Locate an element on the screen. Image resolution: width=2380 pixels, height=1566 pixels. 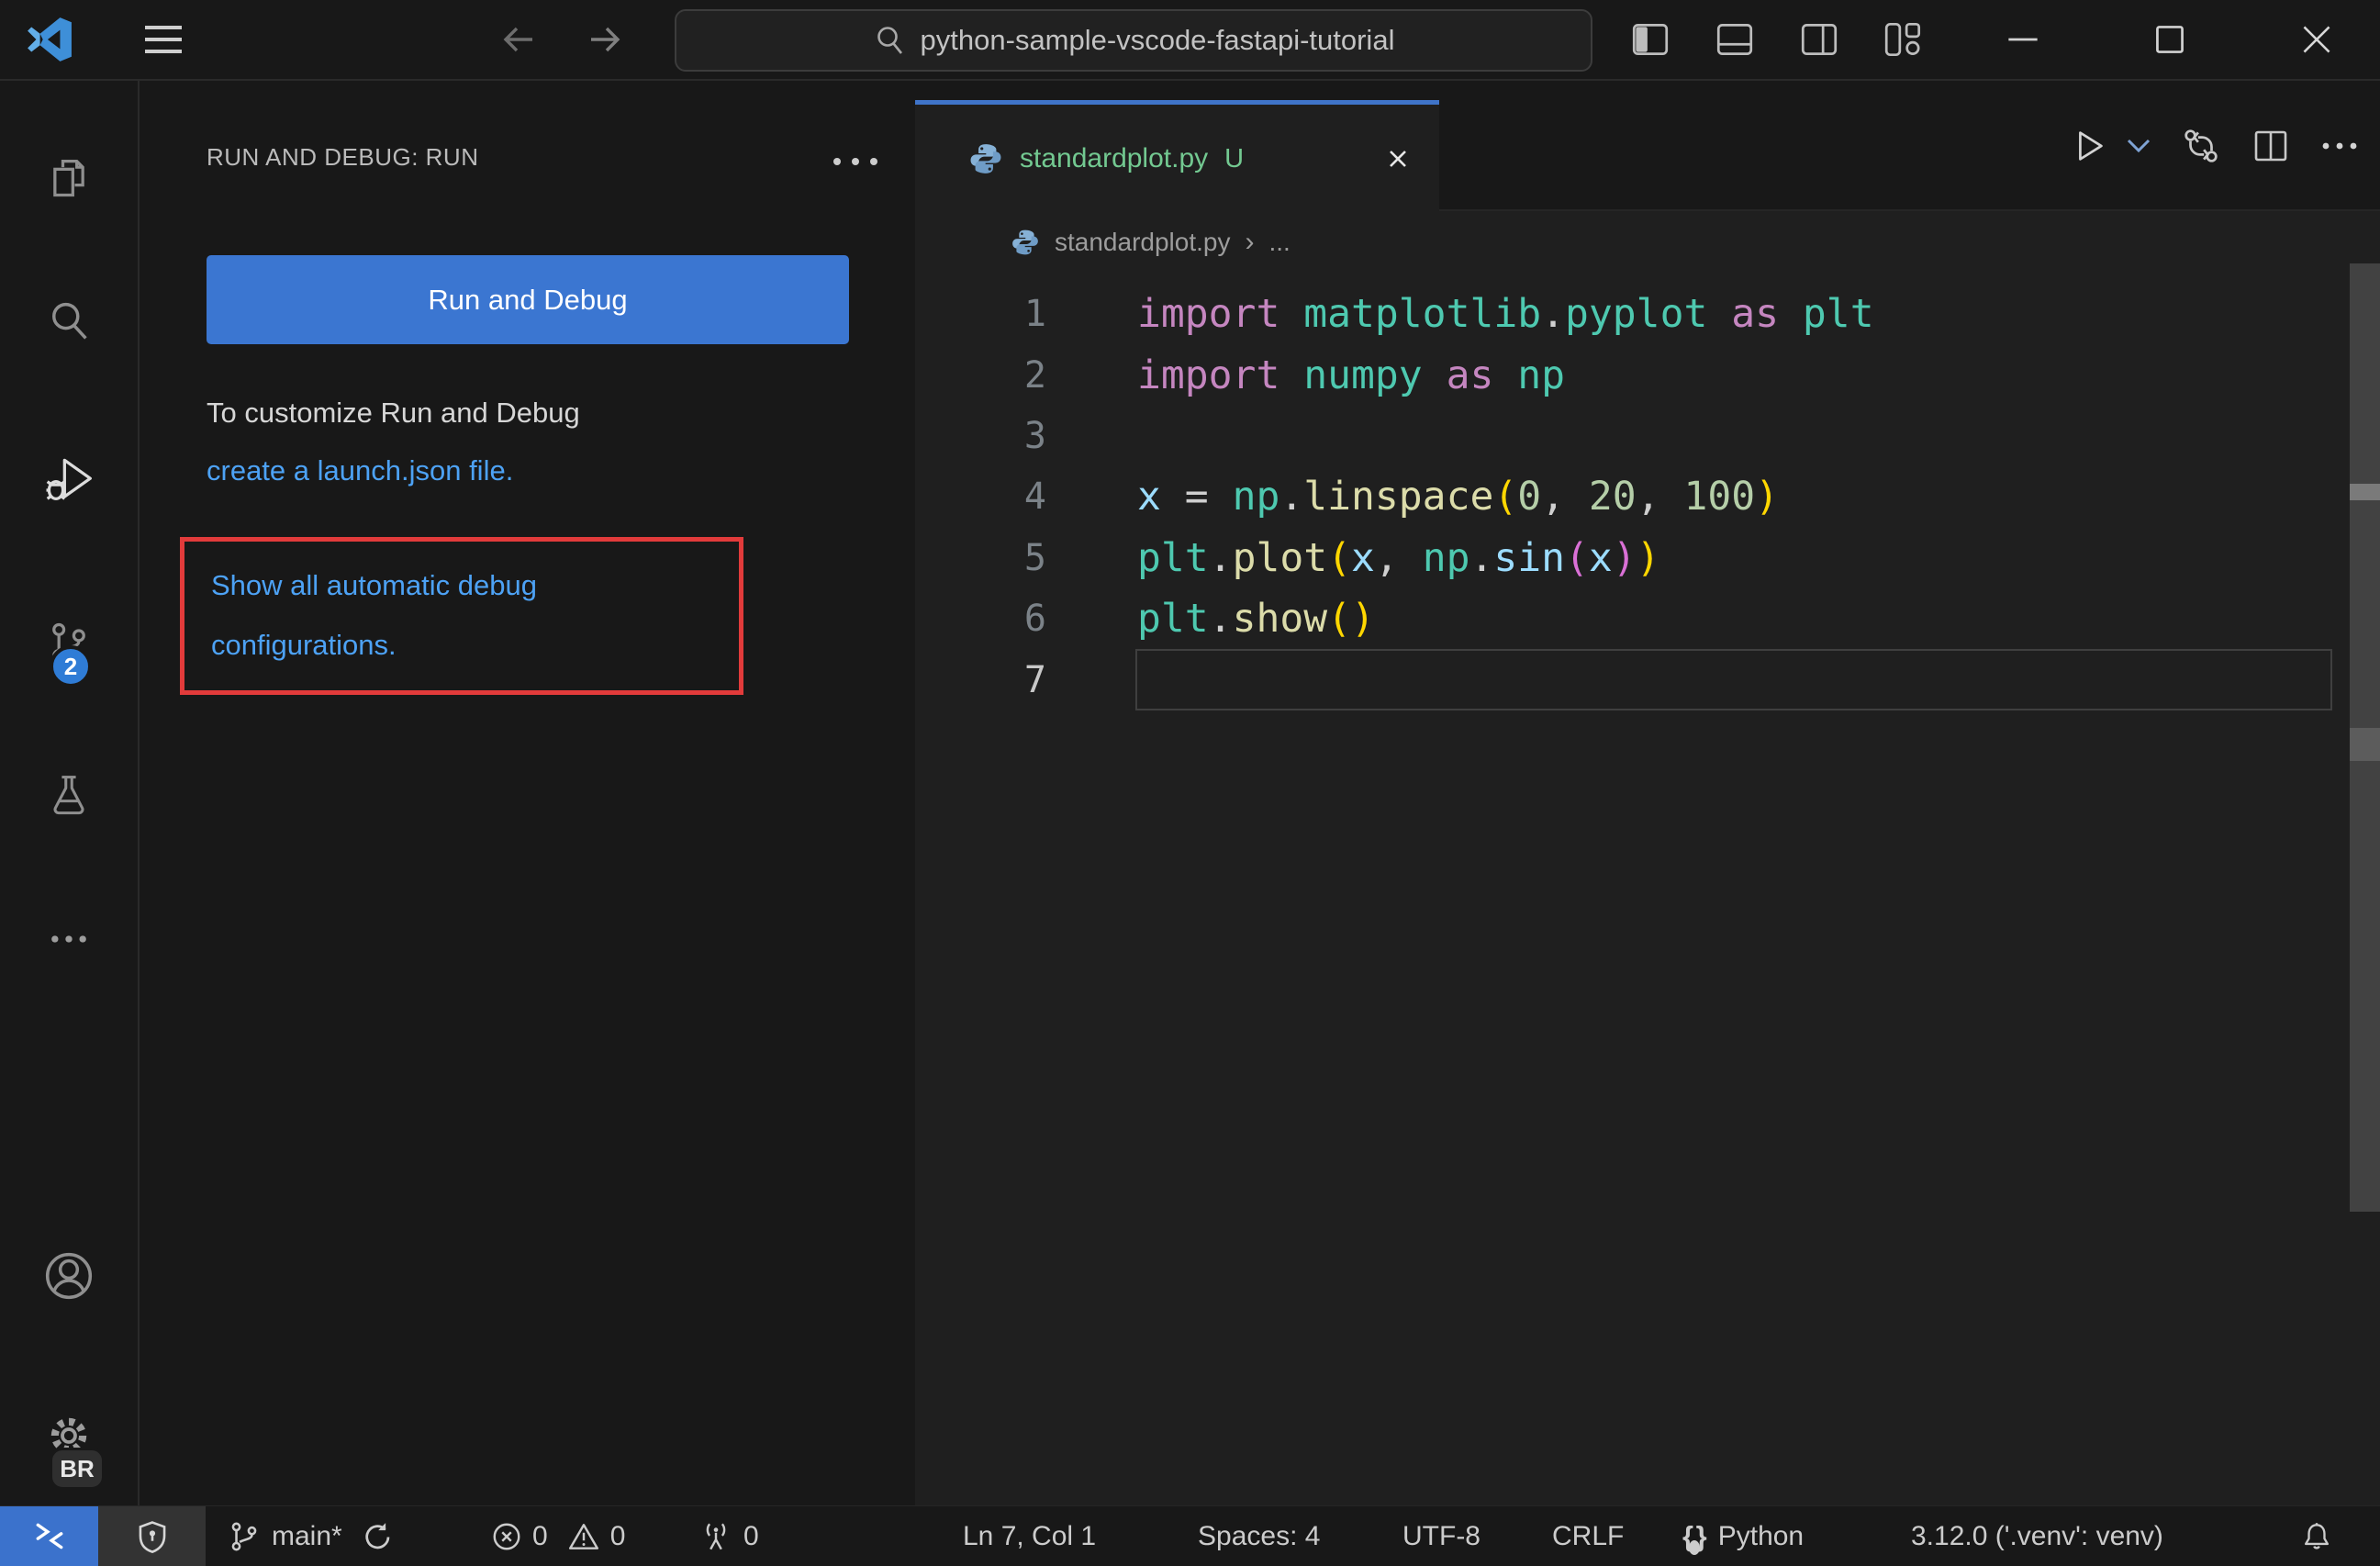
command-center-search: python-sample-vscode-fastapi-tutorial is located at coordinates (1133, 40).